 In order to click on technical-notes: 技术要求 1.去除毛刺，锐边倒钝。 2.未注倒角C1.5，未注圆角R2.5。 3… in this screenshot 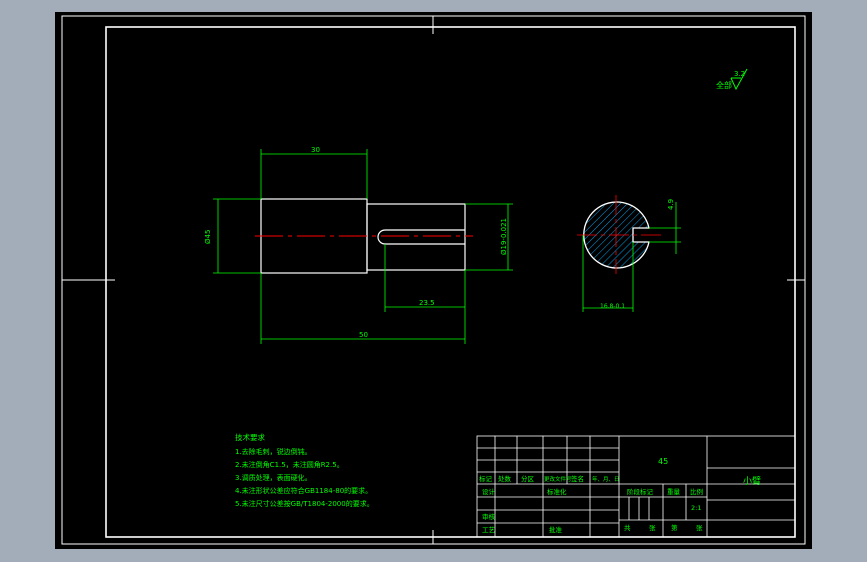, I will do `click(304, 470)`.